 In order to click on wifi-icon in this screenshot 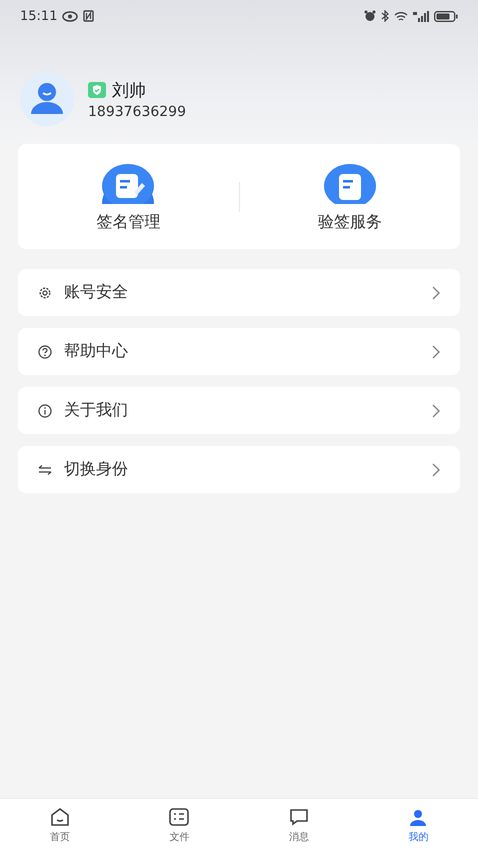, I will do `click(401, 16)`.